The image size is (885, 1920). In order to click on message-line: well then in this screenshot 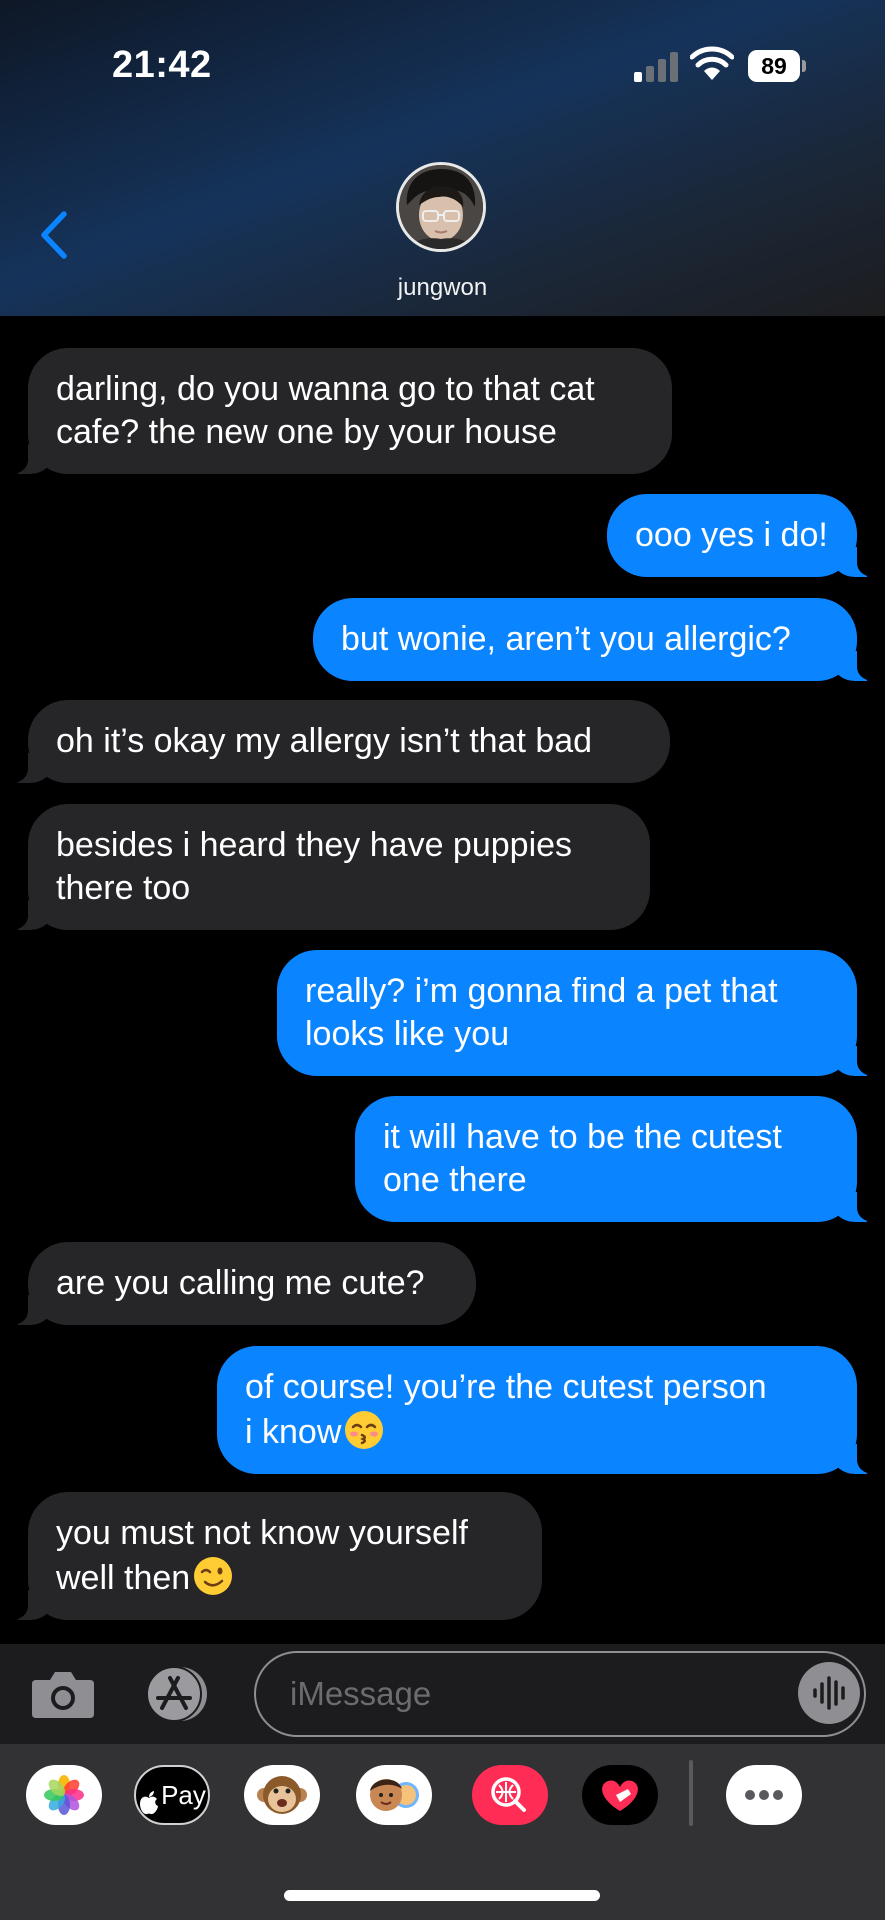, I will do `click(285, 1577)`.